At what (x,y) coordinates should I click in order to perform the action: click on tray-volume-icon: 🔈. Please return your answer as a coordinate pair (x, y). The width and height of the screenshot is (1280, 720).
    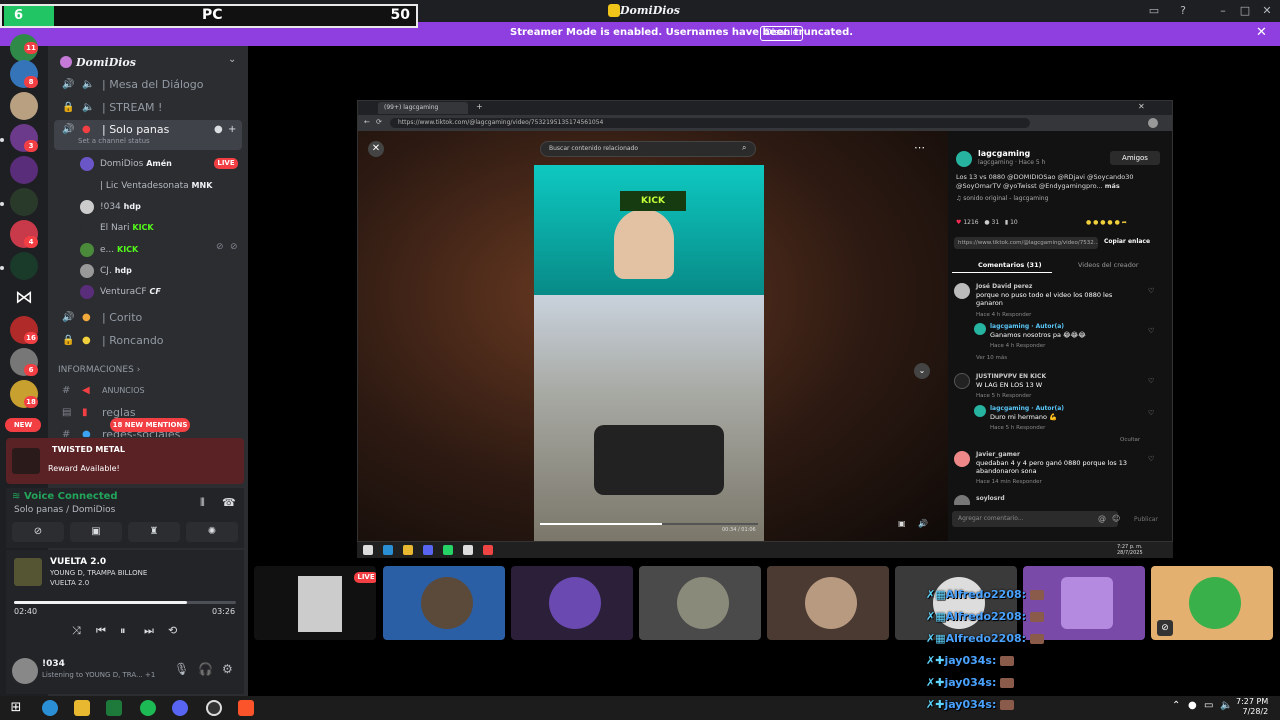
    Looking at the image, I should click on (1226, 705).